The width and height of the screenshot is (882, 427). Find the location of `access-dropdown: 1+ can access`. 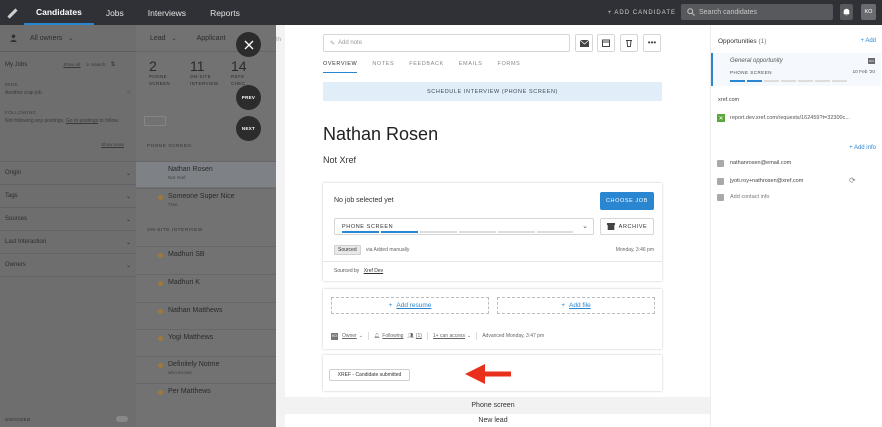

access-dropdown: 1+ can access is located at coordinates (449, 336).